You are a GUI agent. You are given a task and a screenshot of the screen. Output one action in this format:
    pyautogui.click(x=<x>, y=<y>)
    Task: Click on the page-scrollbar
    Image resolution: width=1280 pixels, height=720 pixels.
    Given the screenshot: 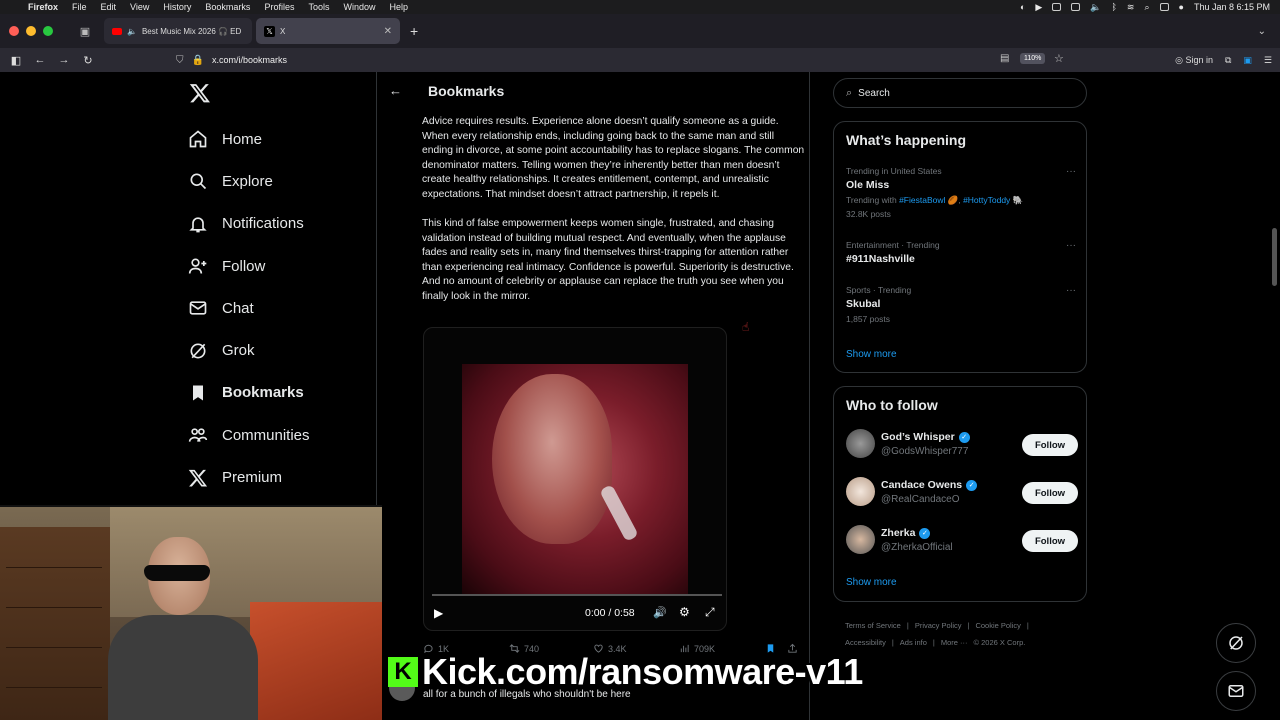 What is the action you would take?
    pyautogui.click(x=1274, y=257)
    